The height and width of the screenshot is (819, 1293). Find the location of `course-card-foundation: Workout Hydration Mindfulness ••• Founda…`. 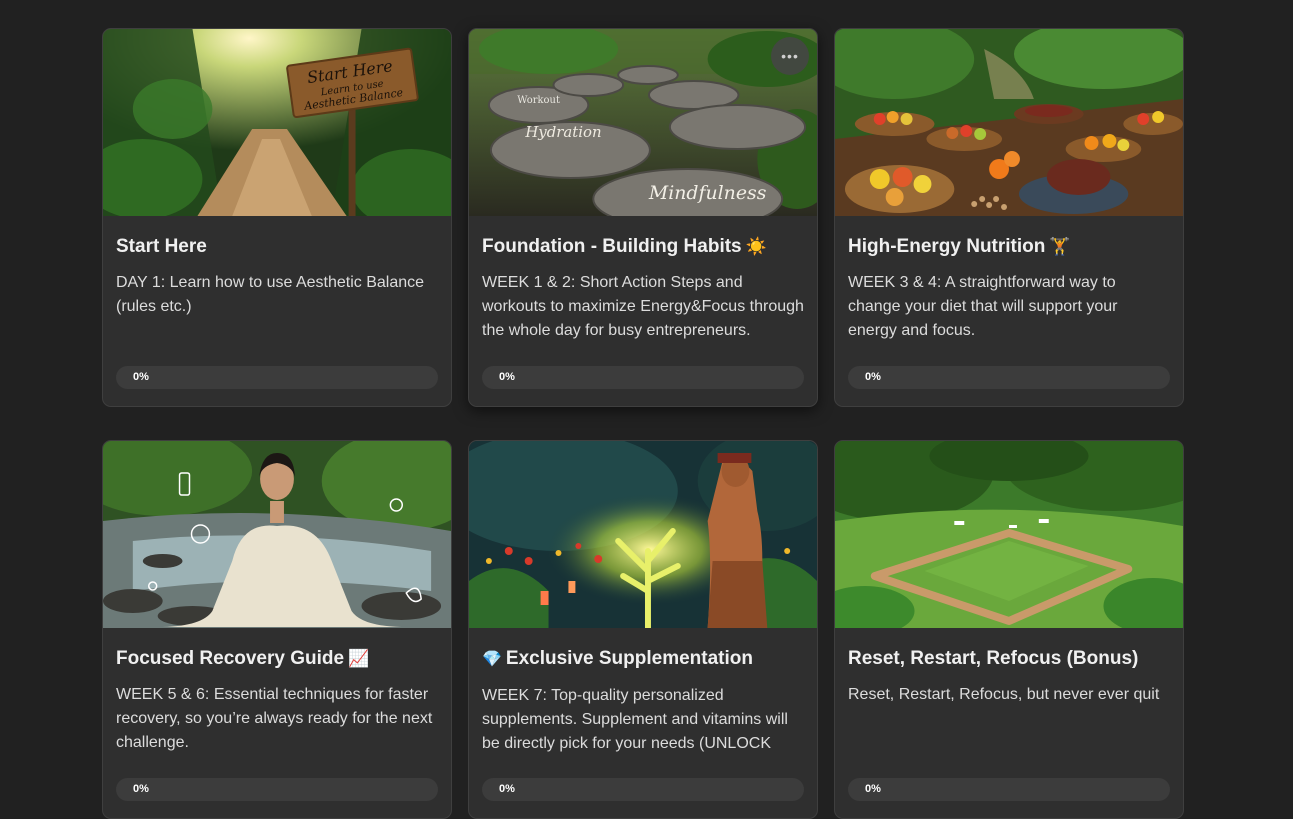

course-card-foundation: Workout Hydration Mindfulness ••• Founda… is located at coordinates (643, 217).